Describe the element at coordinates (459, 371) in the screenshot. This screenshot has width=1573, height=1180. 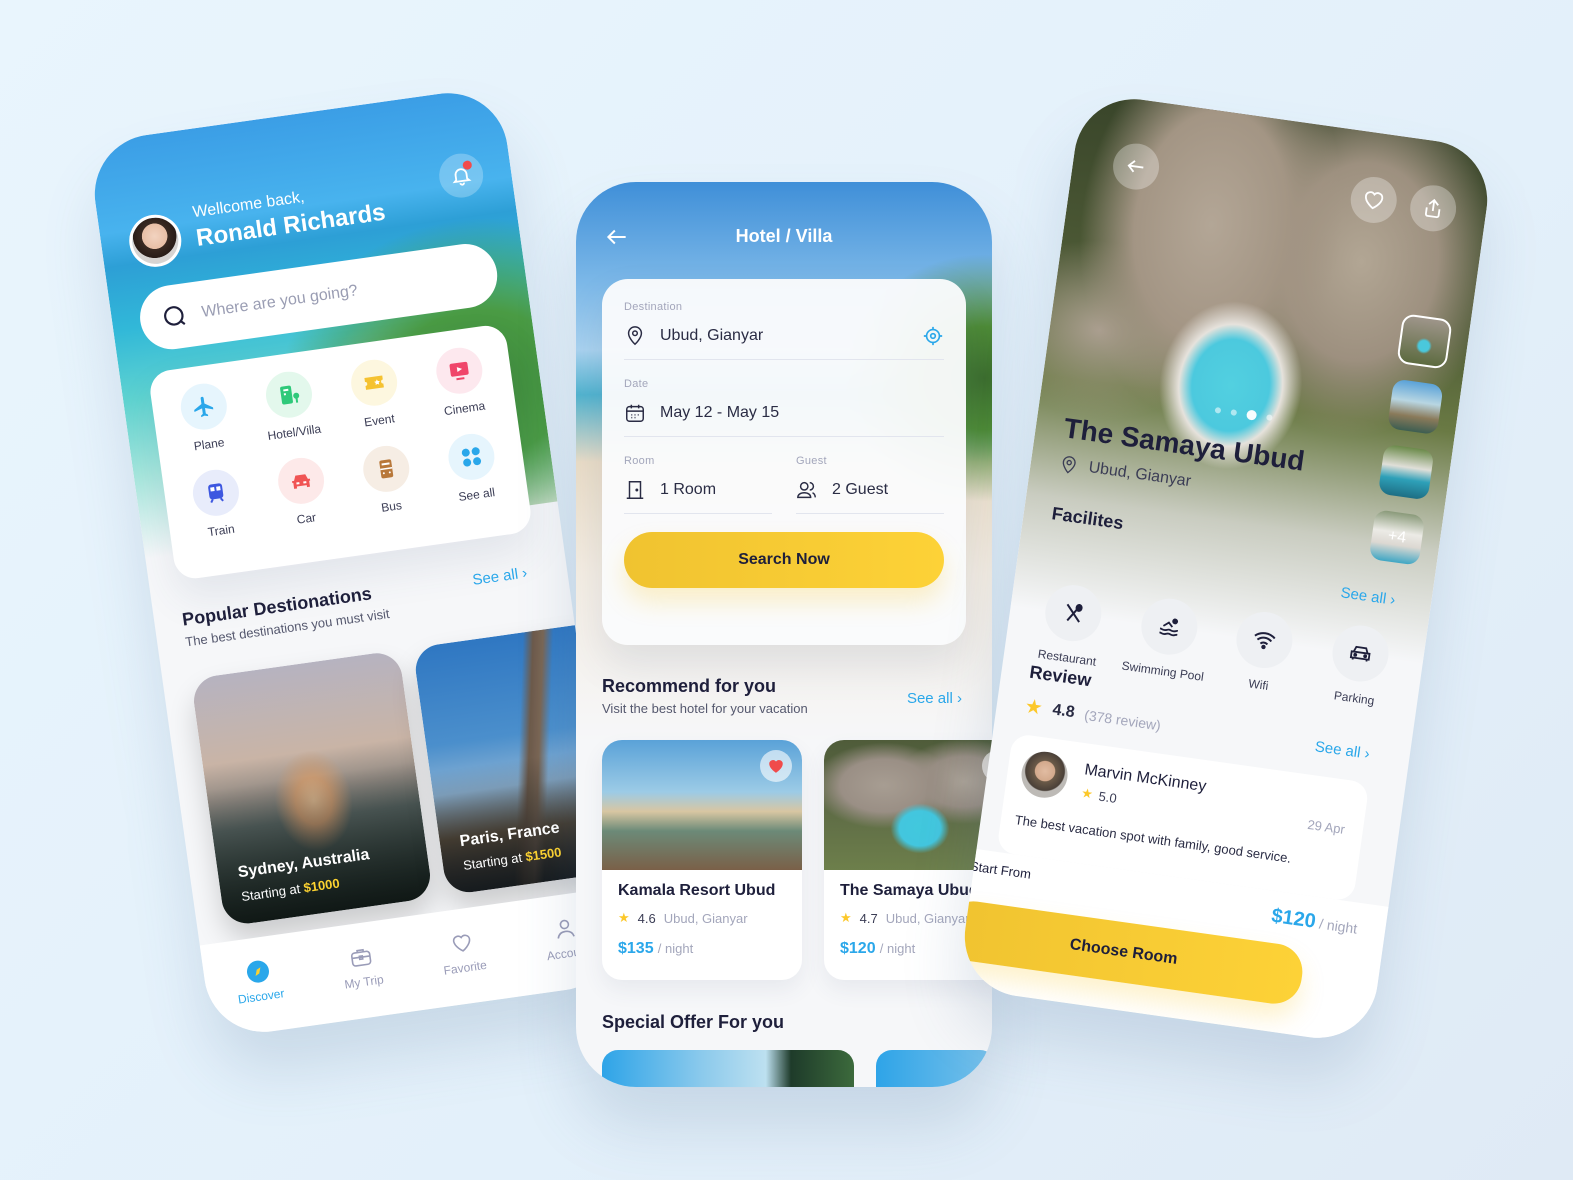
I see `cinema-icon` at that location.